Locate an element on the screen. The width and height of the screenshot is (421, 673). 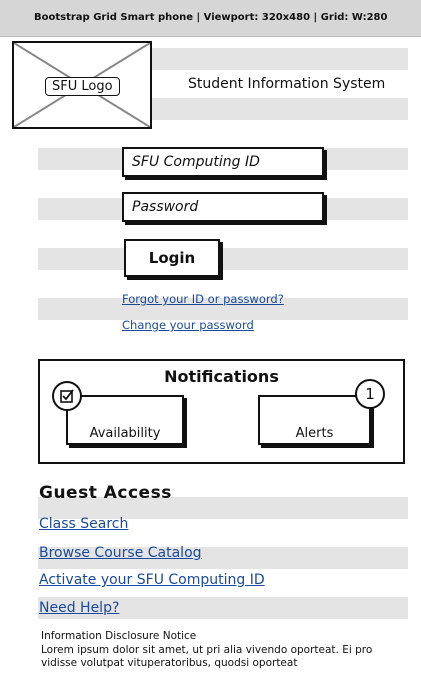
logo-label: SFU Logo is located at coordinates (82, 86).